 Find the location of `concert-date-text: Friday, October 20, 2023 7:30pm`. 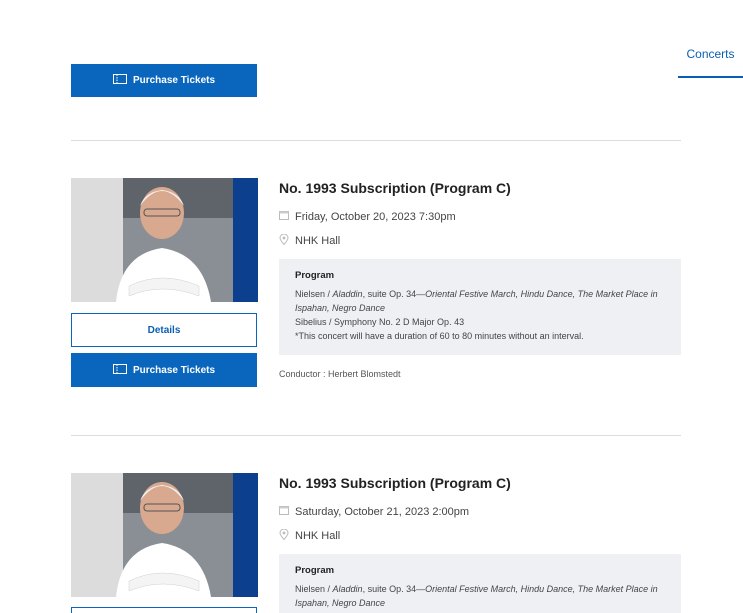

concert-date-text: Friday, October 20, 2023 7:30pm is located at coordinates (375, 216).